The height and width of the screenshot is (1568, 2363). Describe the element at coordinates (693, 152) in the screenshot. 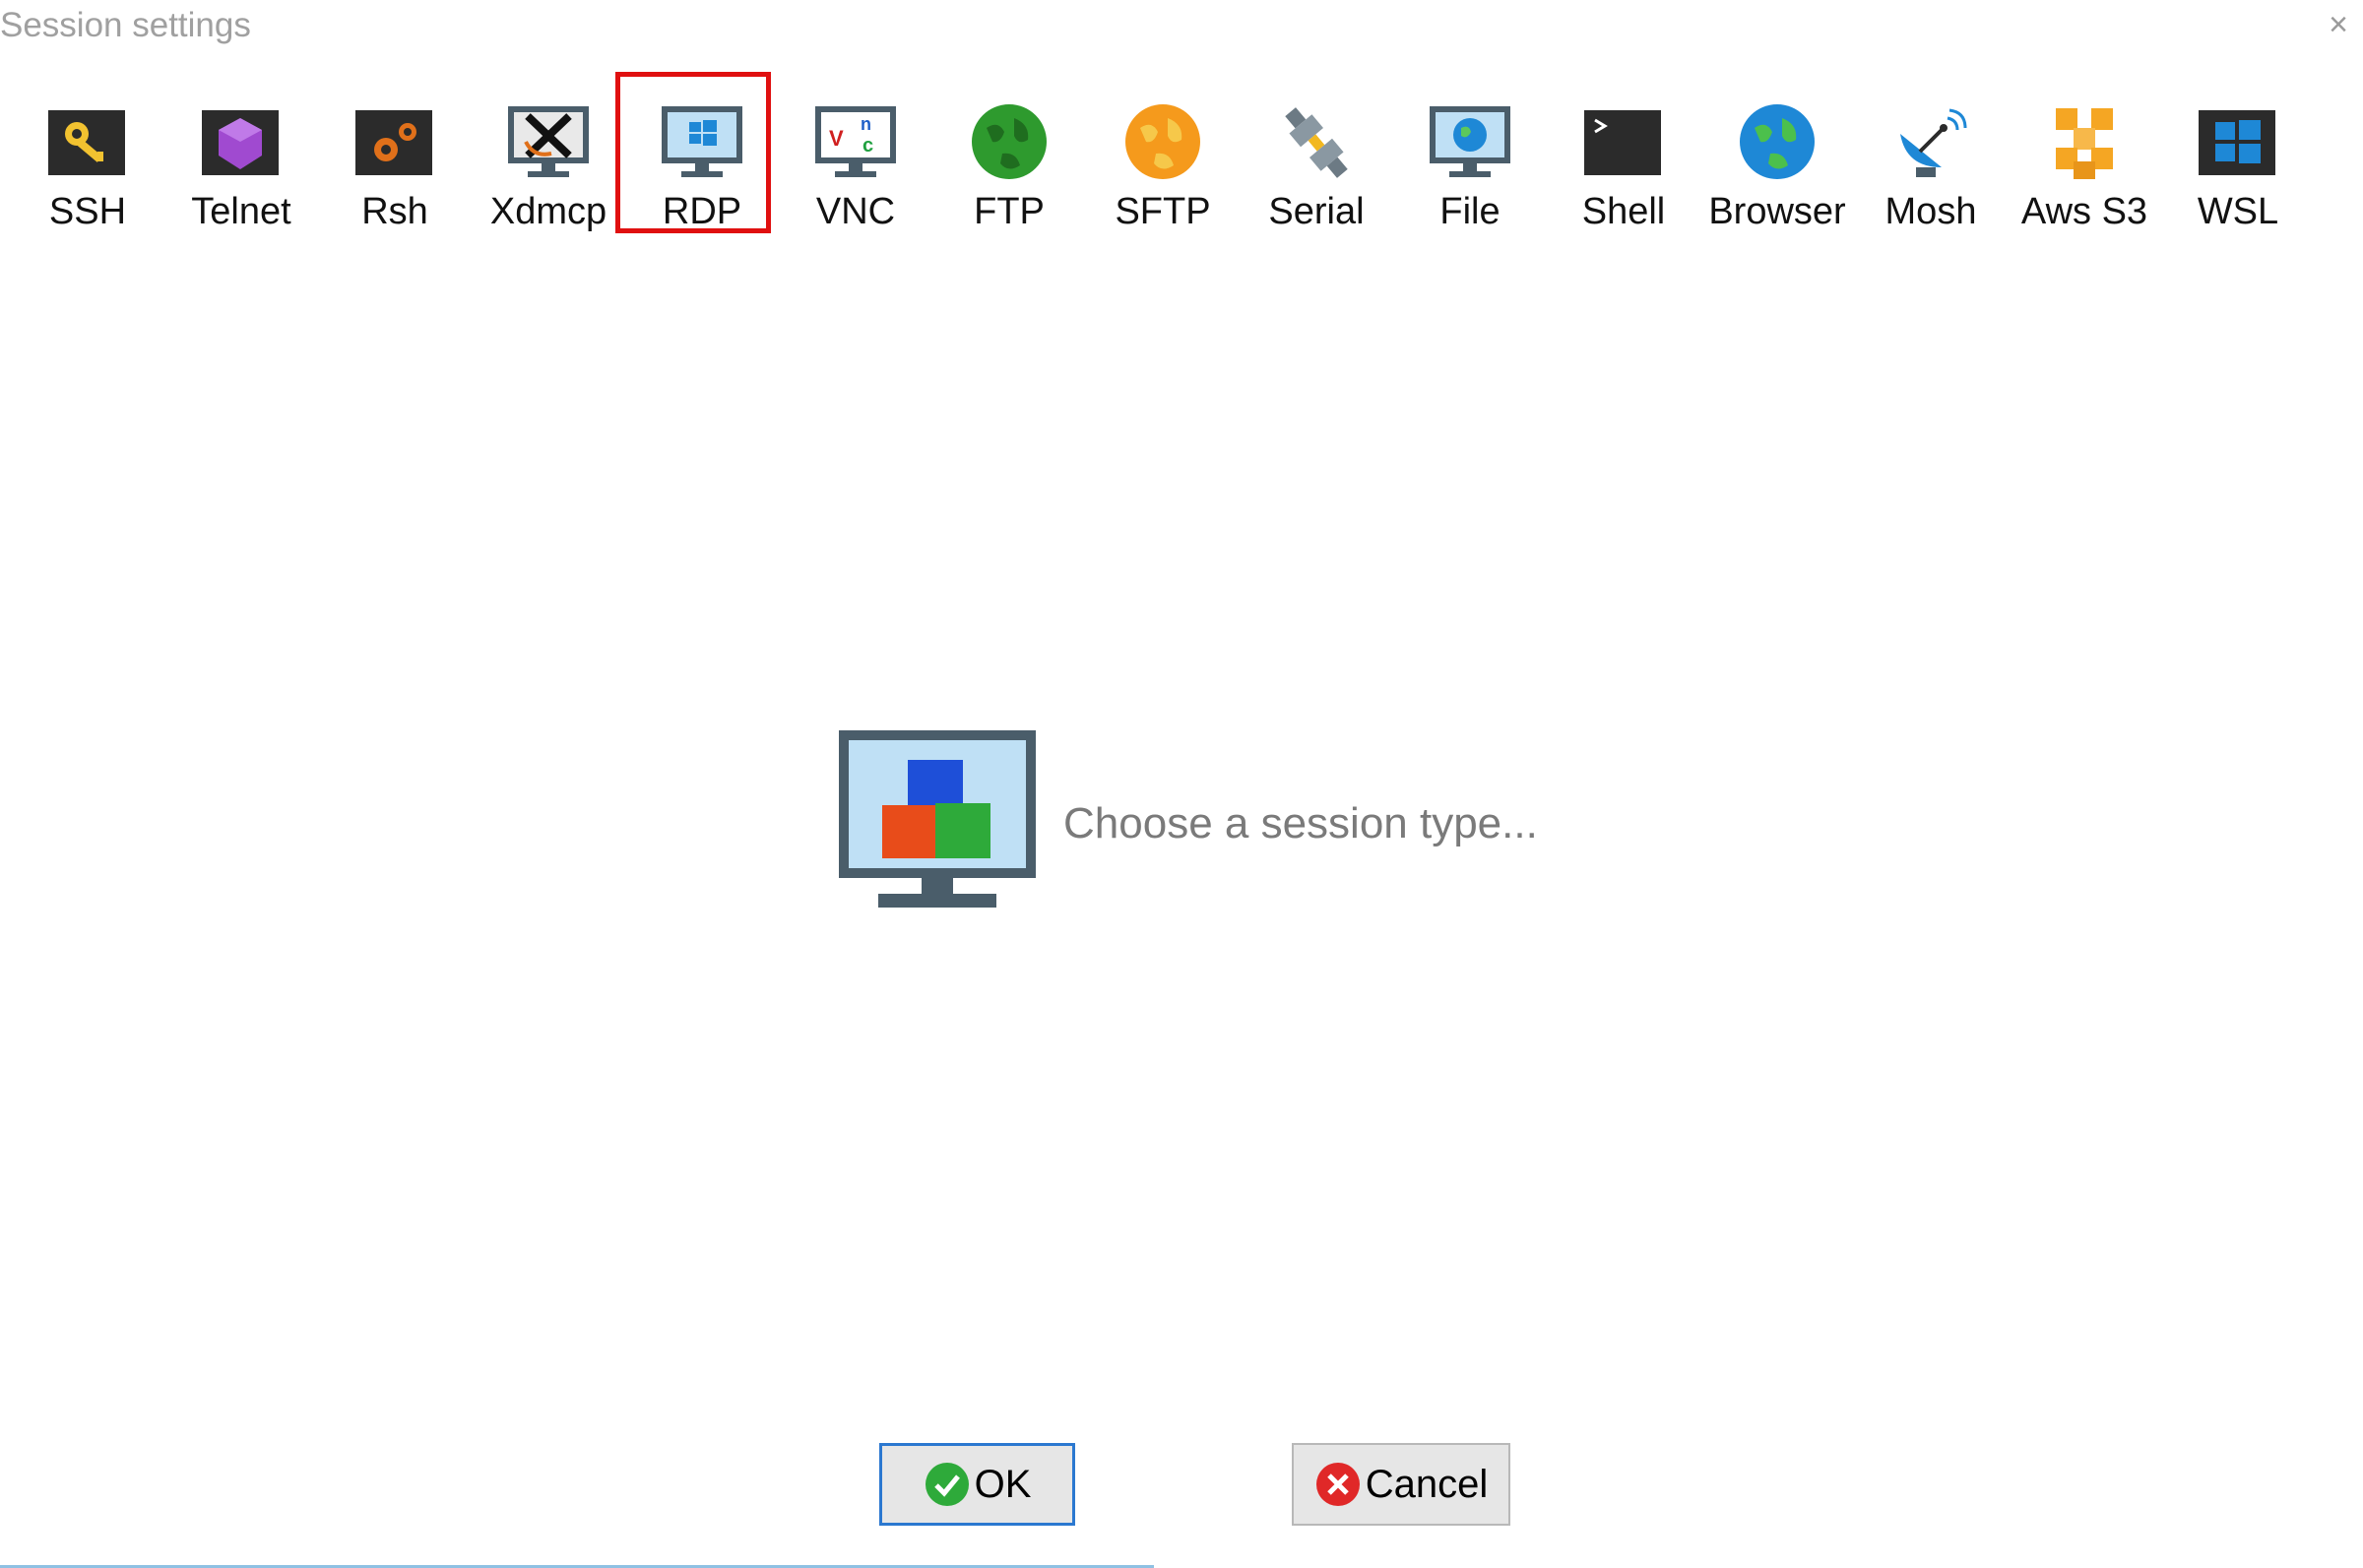

I see `selection-highlight-box` at that location.